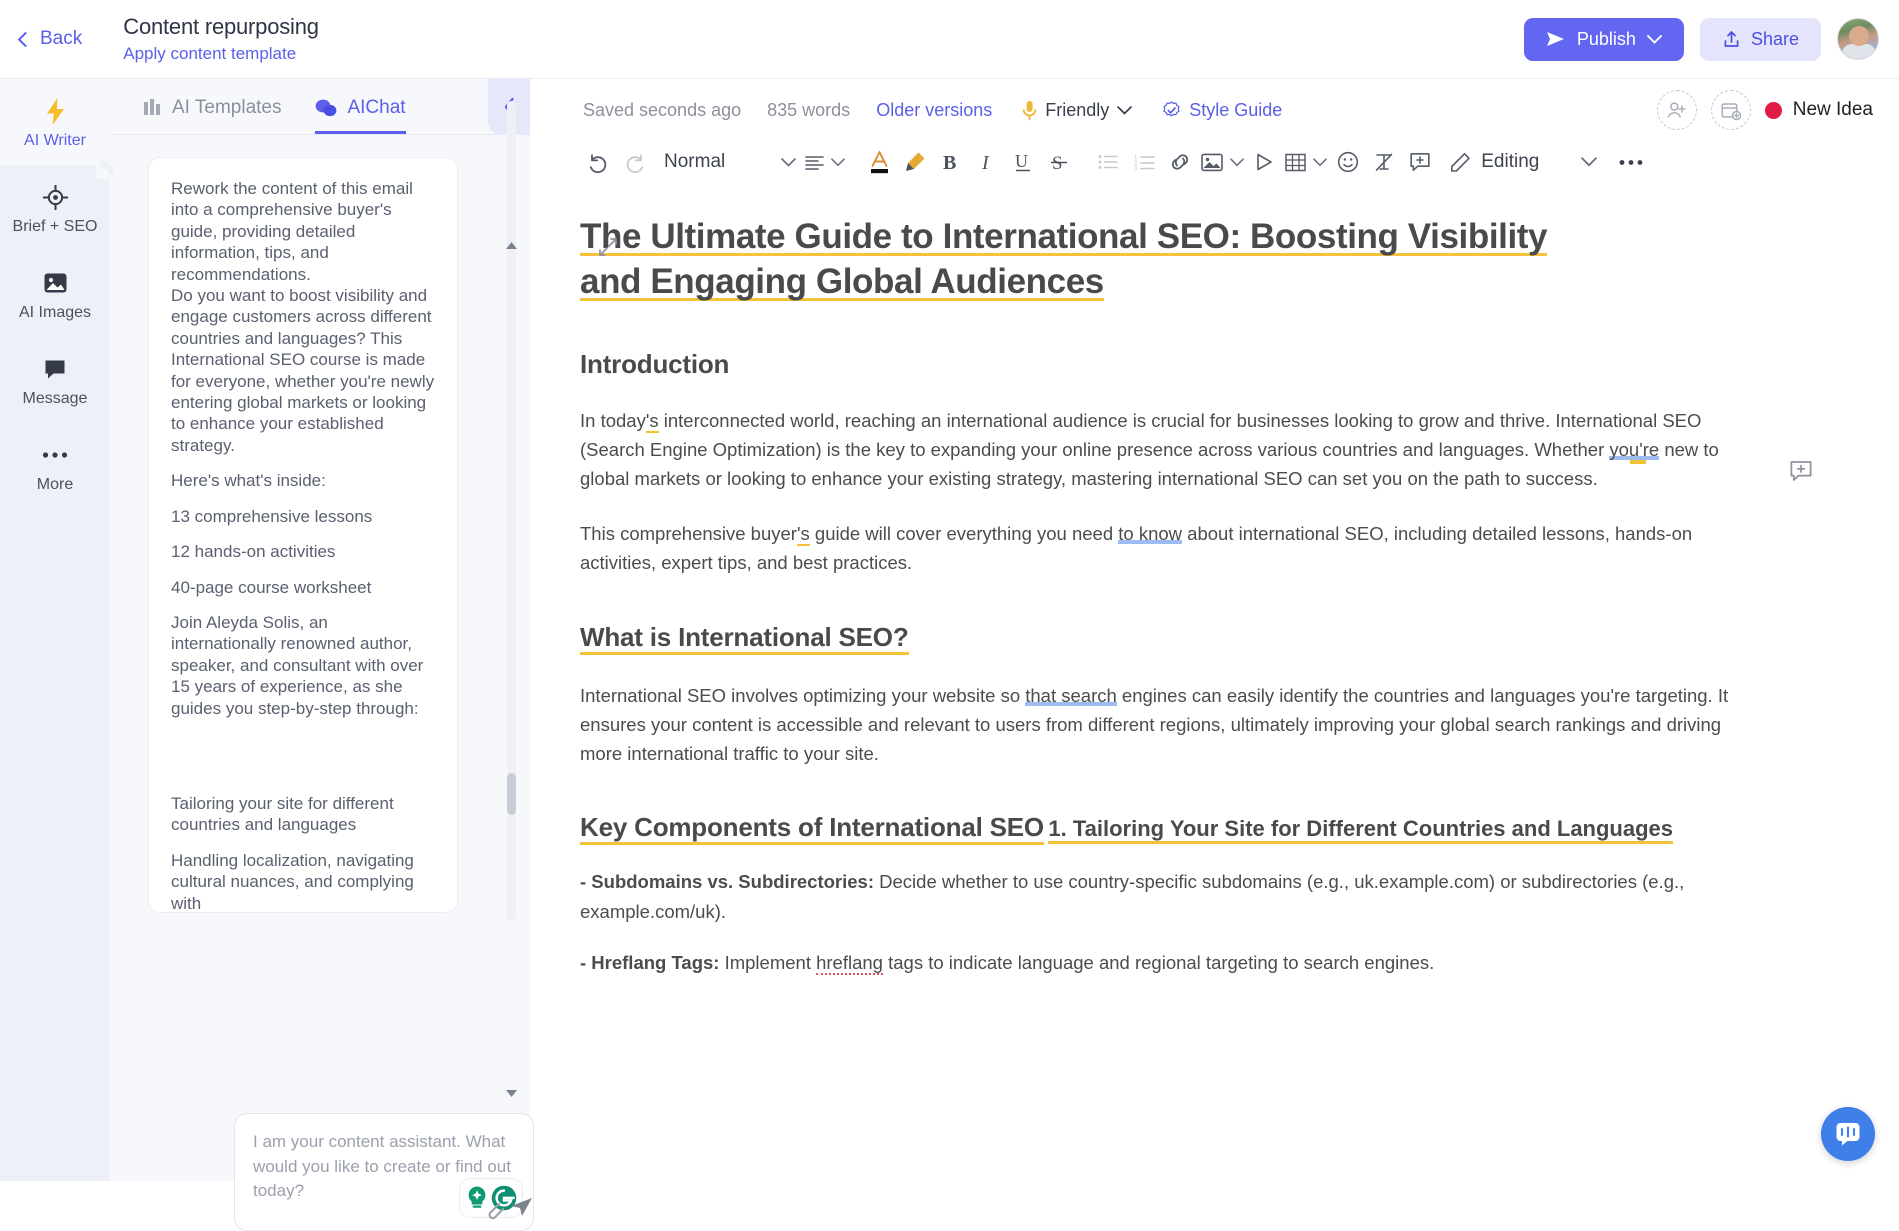 This screenshot has width=1899, height=1231. I want to click on style-guide-button: Style Guide, so click(1222, 110).